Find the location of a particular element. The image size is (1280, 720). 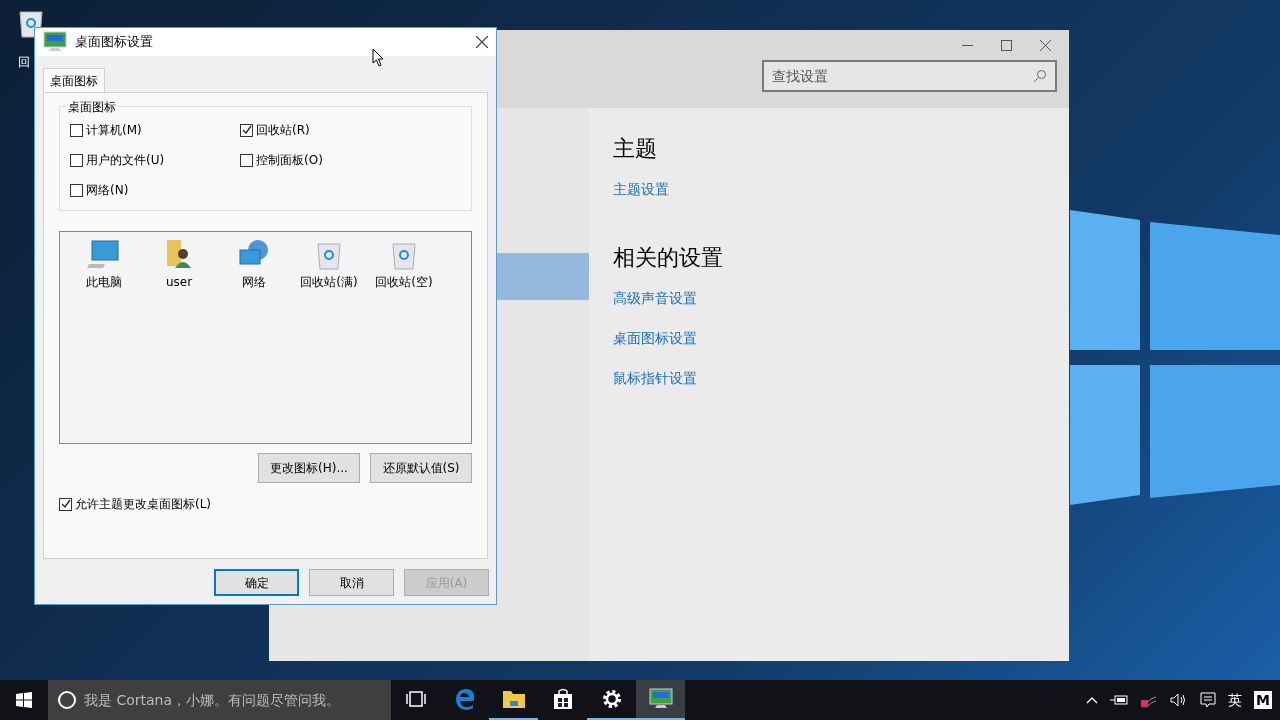

battery-plug-icon is located at coordinates (1119, 700).